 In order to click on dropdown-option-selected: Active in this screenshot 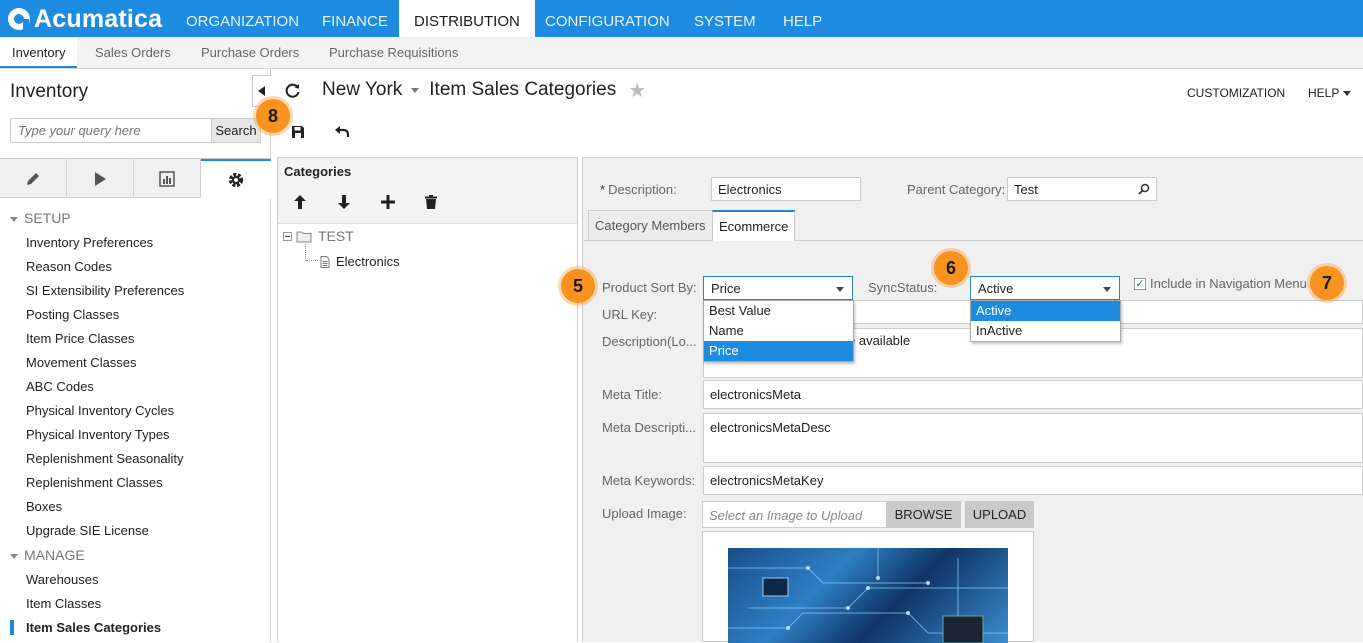, I will do `click(1045, 311)`.